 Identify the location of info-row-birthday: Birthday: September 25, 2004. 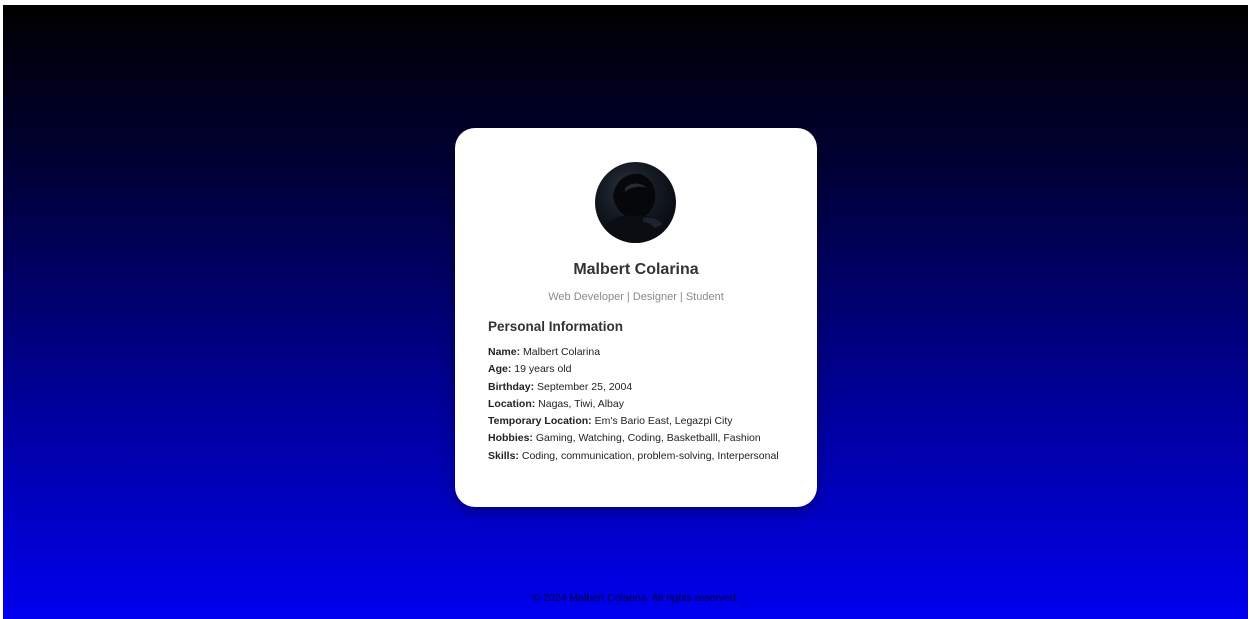
(648, 387).